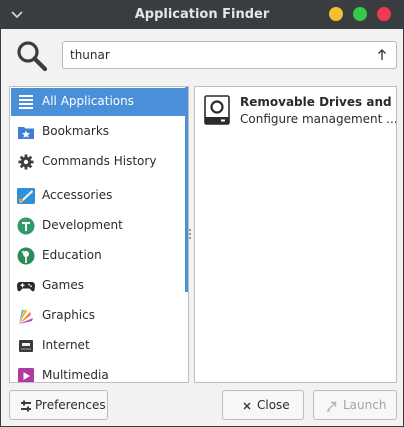 The image size is (404, 427). Describe the element at coordinates (99, 316) in the screenshot. I see `category-graphics: Graphics` at that location.